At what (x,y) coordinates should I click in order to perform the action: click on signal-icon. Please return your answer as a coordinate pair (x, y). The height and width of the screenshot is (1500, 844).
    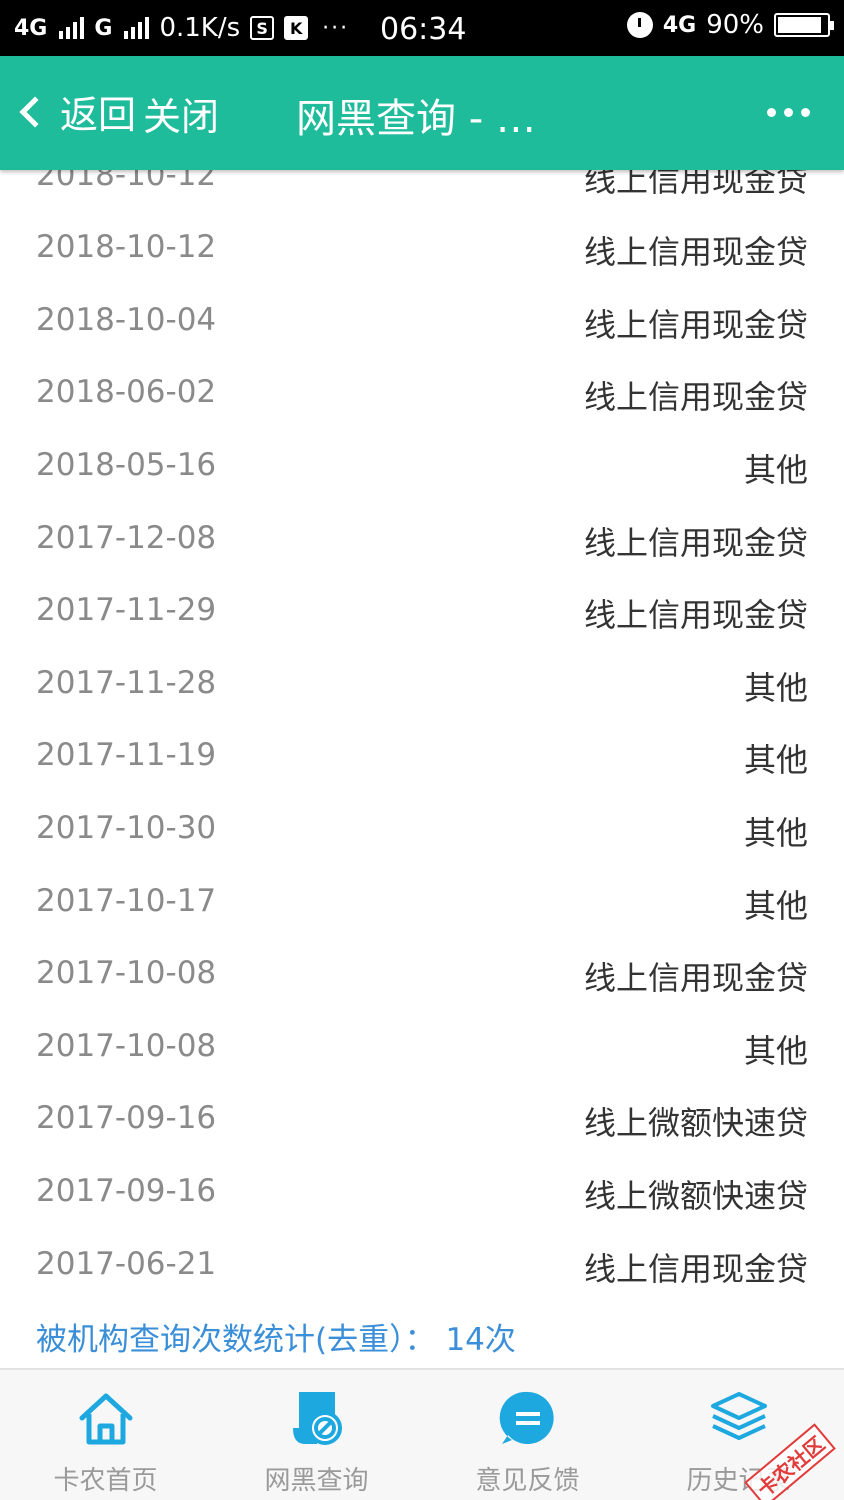
    Looking at the image, I should click on (72, 28).